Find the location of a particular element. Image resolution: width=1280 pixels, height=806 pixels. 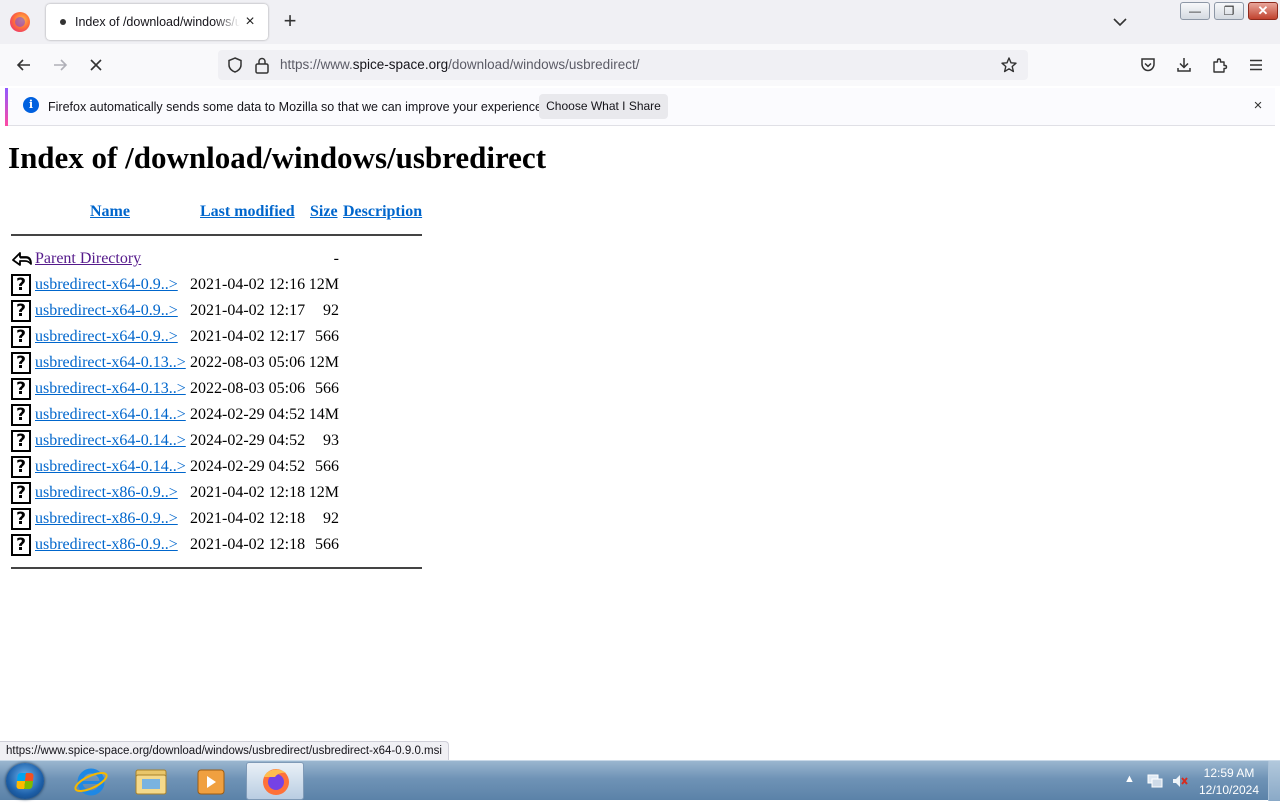

folder-icon is located at coordinates (151, 782).